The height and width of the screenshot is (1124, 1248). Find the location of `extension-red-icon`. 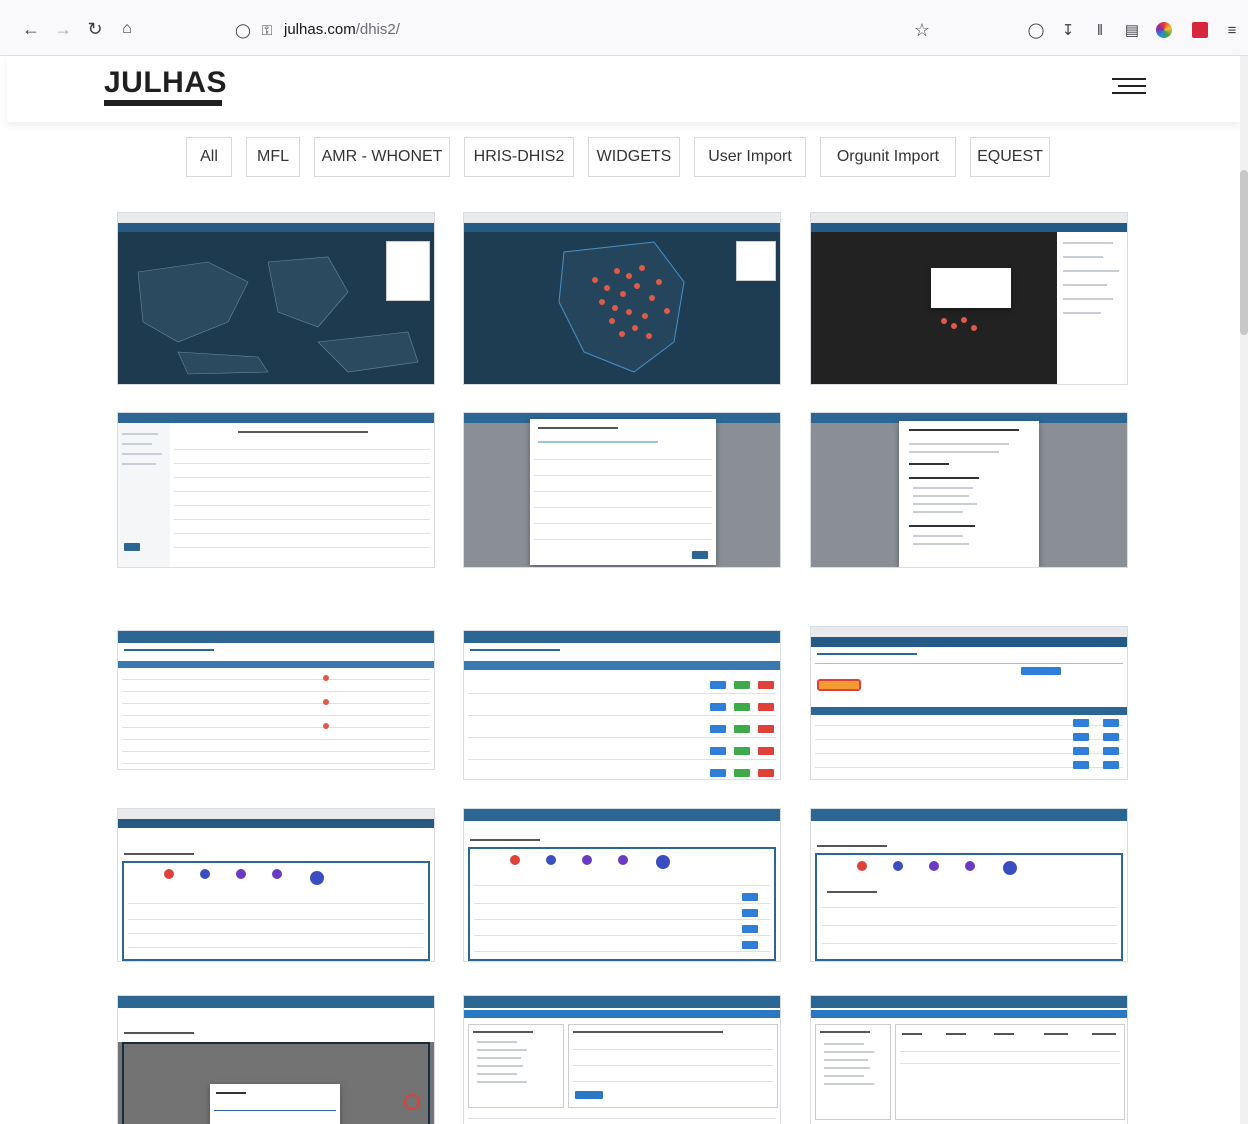

extension-red-icon is located at coordinates (1200, 30).